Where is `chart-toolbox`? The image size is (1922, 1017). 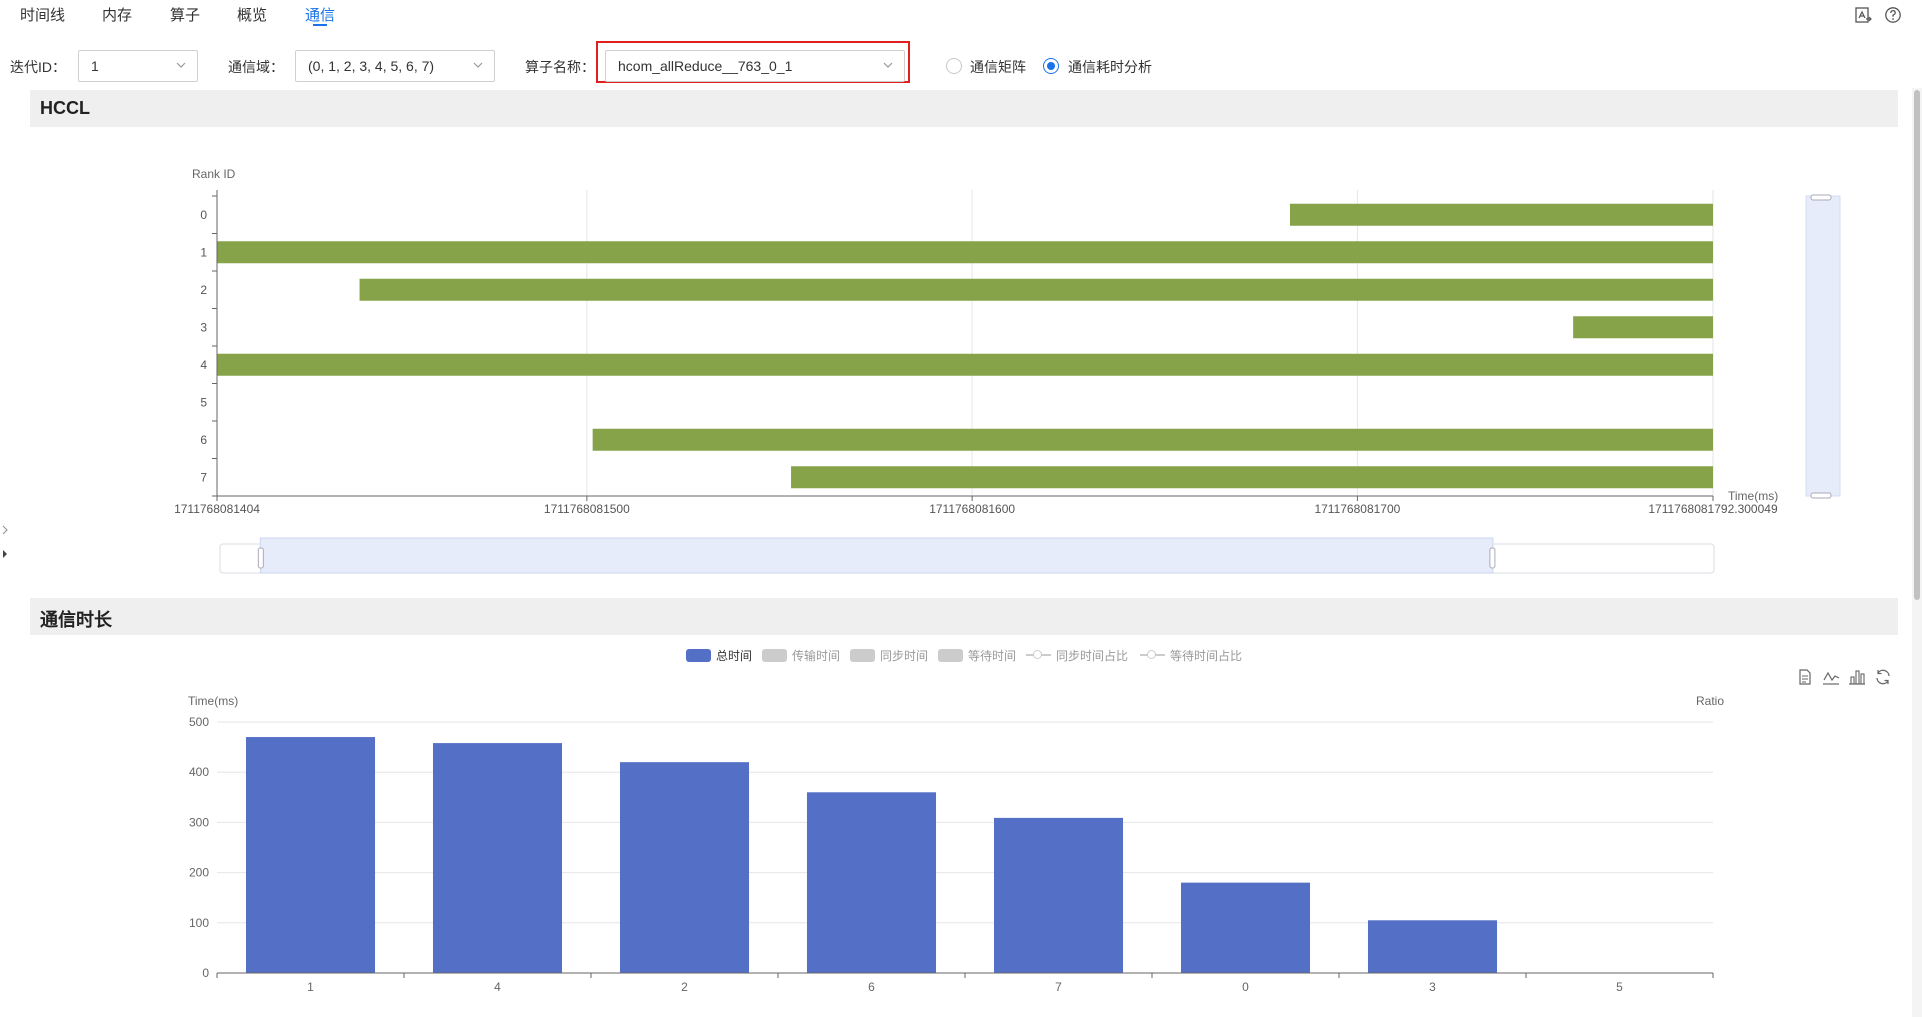
chart-toolbox is located at coordinates (1847, 678).